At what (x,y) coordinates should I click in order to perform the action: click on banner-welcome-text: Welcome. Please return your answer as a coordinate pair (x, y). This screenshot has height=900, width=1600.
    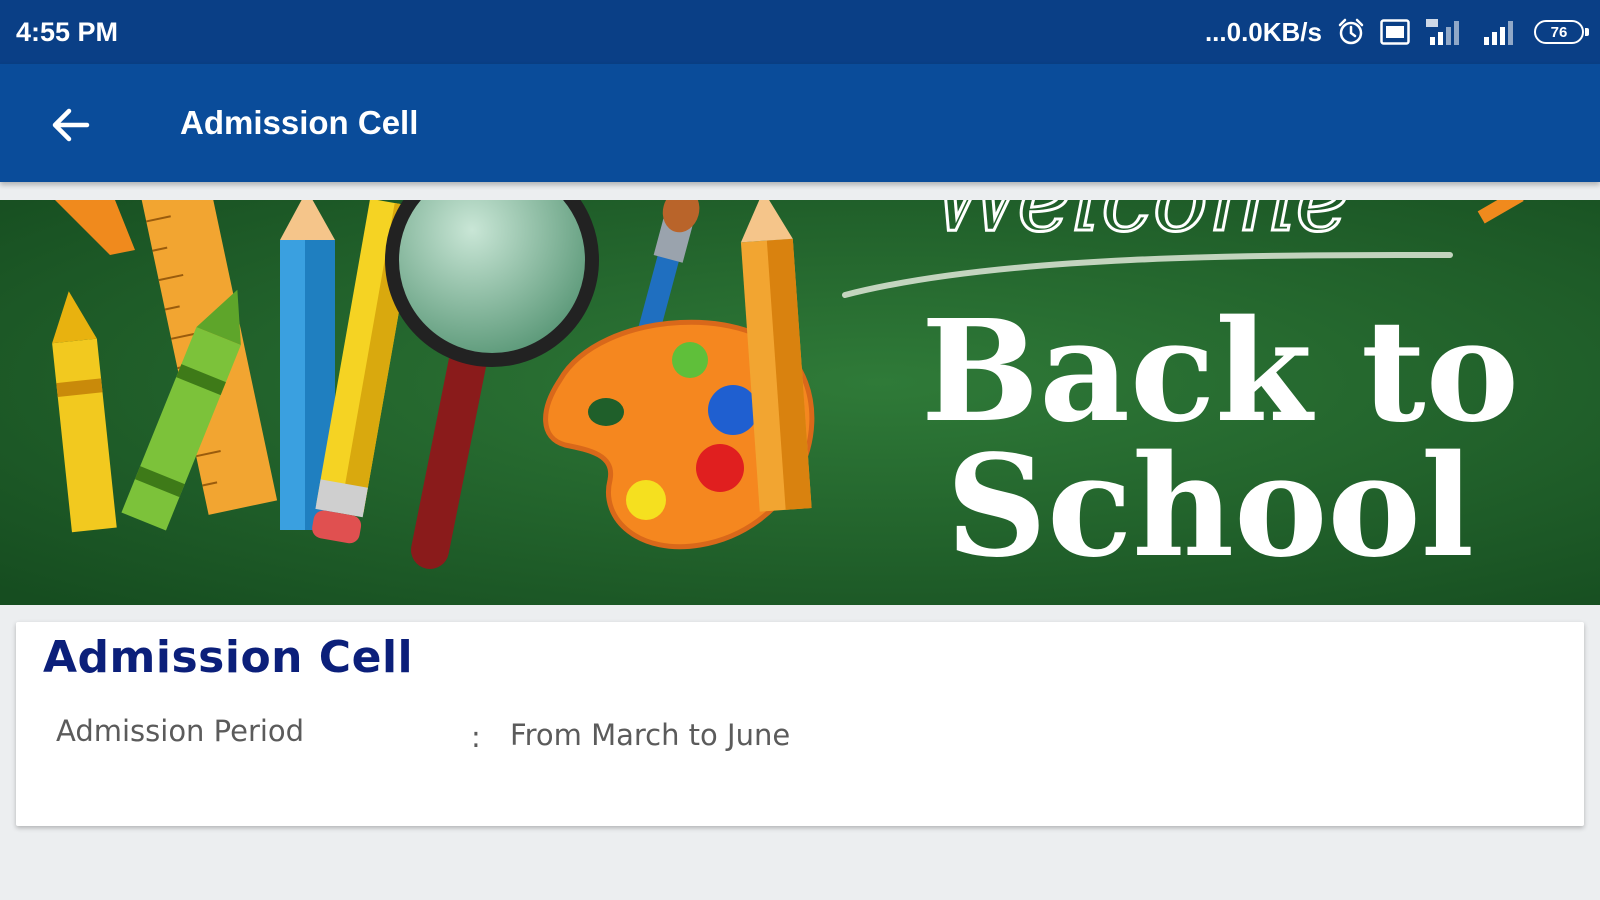
    Looking at the image, I should click on (1140, 226).